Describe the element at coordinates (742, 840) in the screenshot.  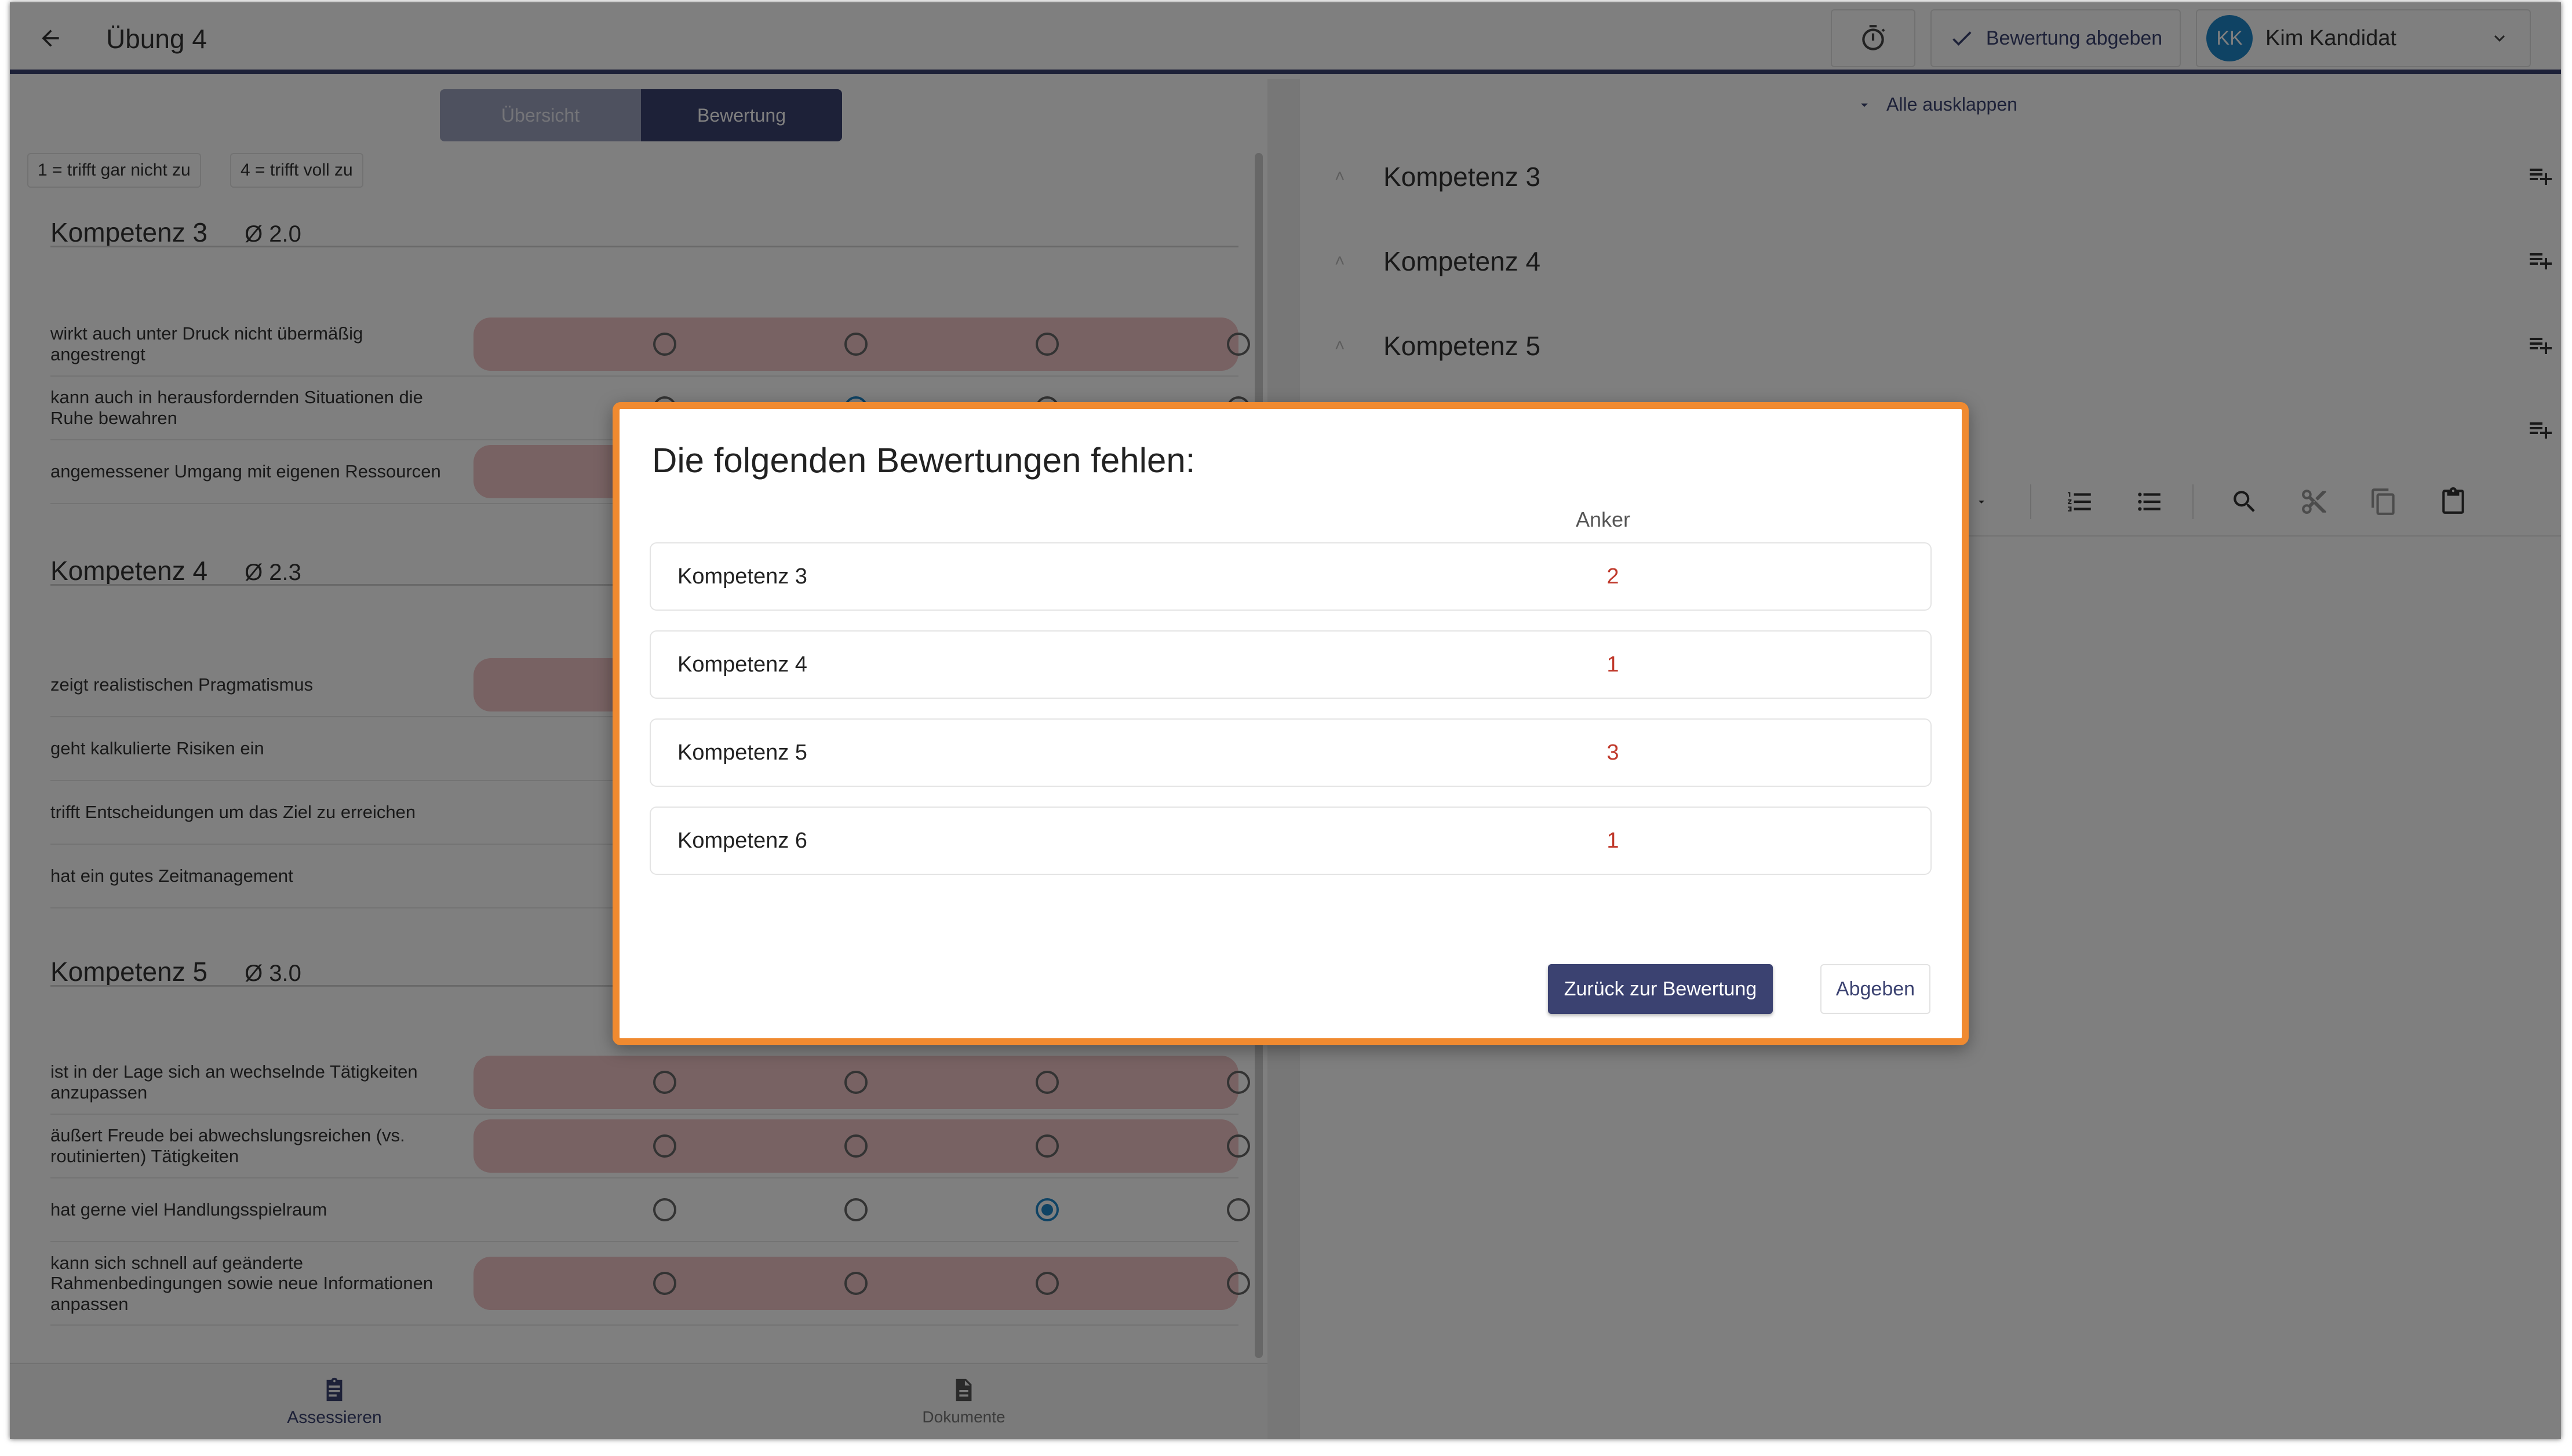
I see `competency-name: Kompetenz 6` at that location.